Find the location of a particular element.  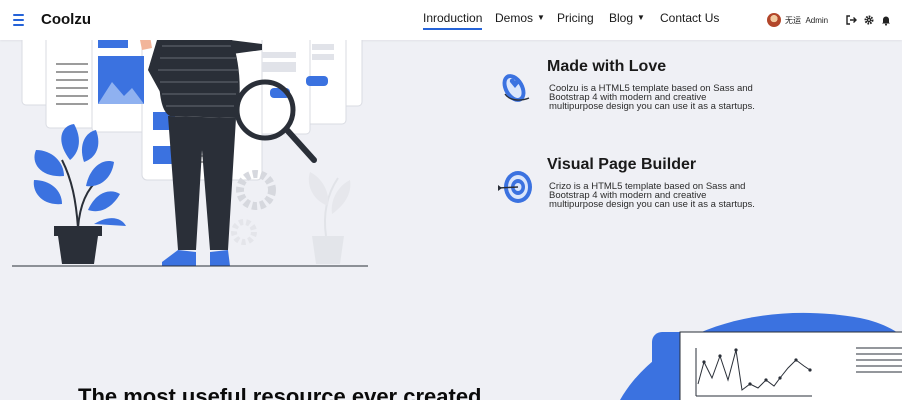

brand-logo: Coolzu is located at coordinates (66, 19).